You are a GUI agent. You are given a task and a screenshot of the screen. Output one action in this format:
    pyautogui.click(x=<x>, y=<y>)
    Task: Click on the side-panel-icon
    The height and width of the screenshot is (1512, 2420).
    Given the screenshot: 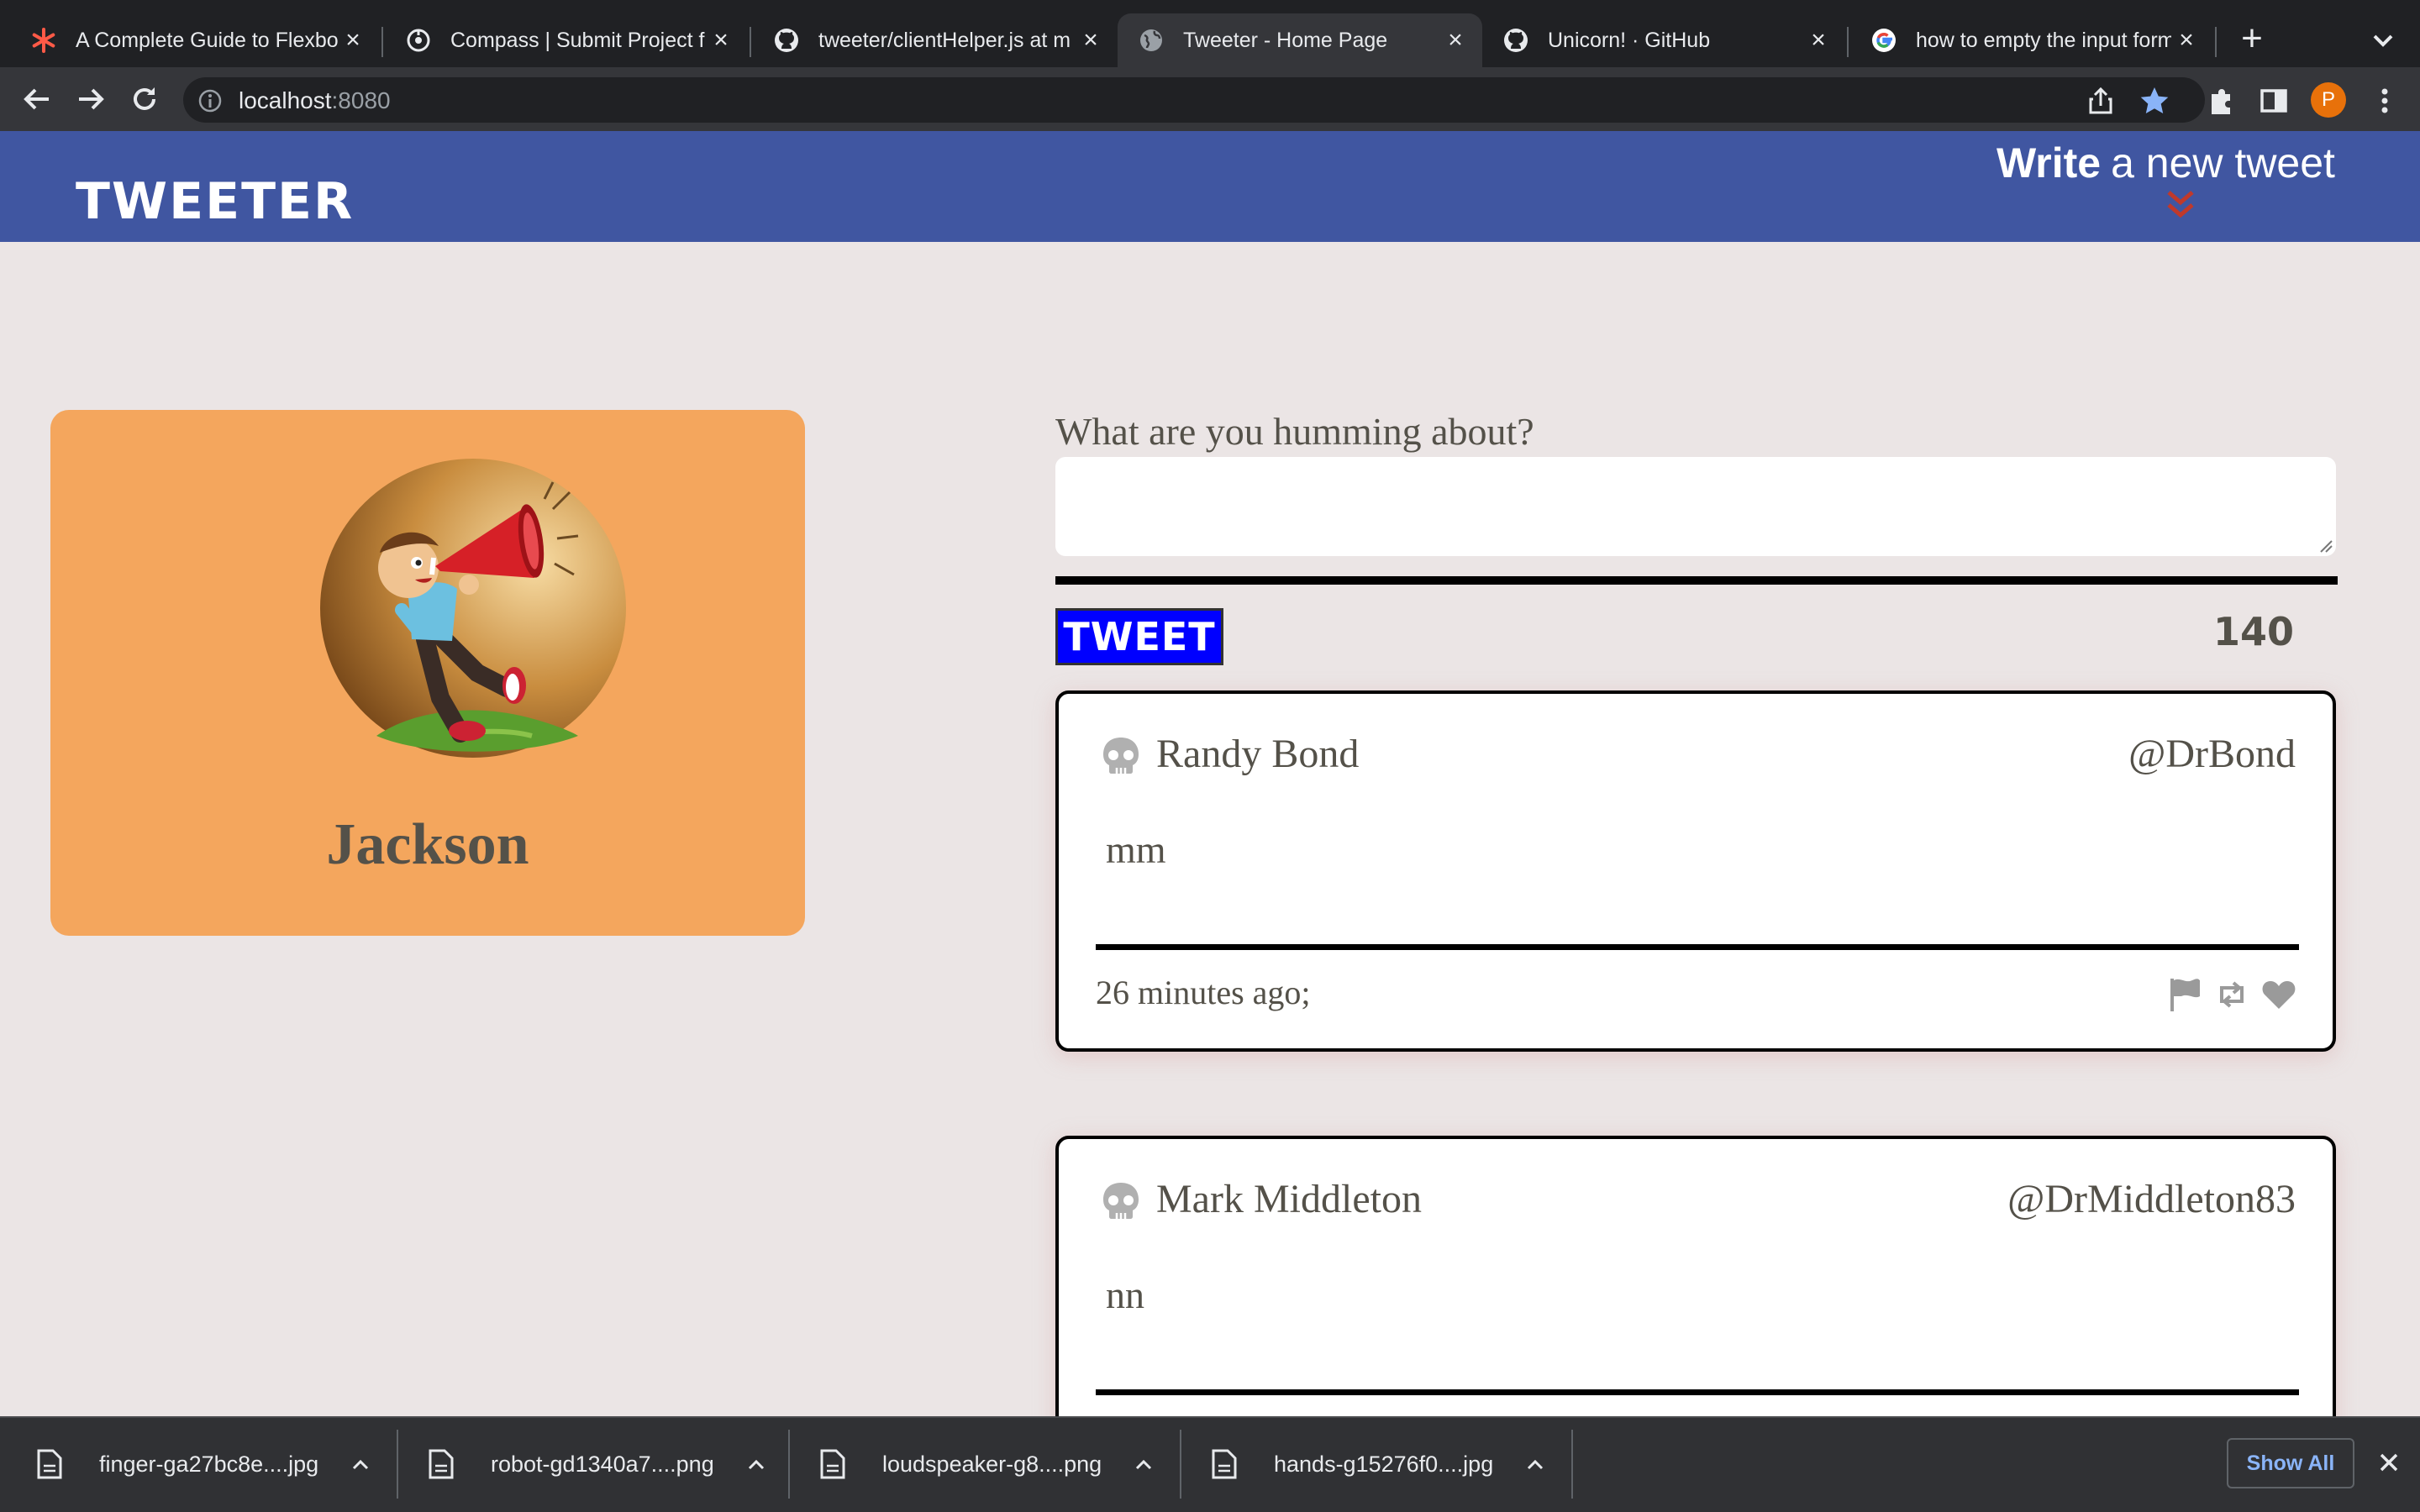 What is the action you would take?
    pyautogui.click(x=2274, y=101)
    